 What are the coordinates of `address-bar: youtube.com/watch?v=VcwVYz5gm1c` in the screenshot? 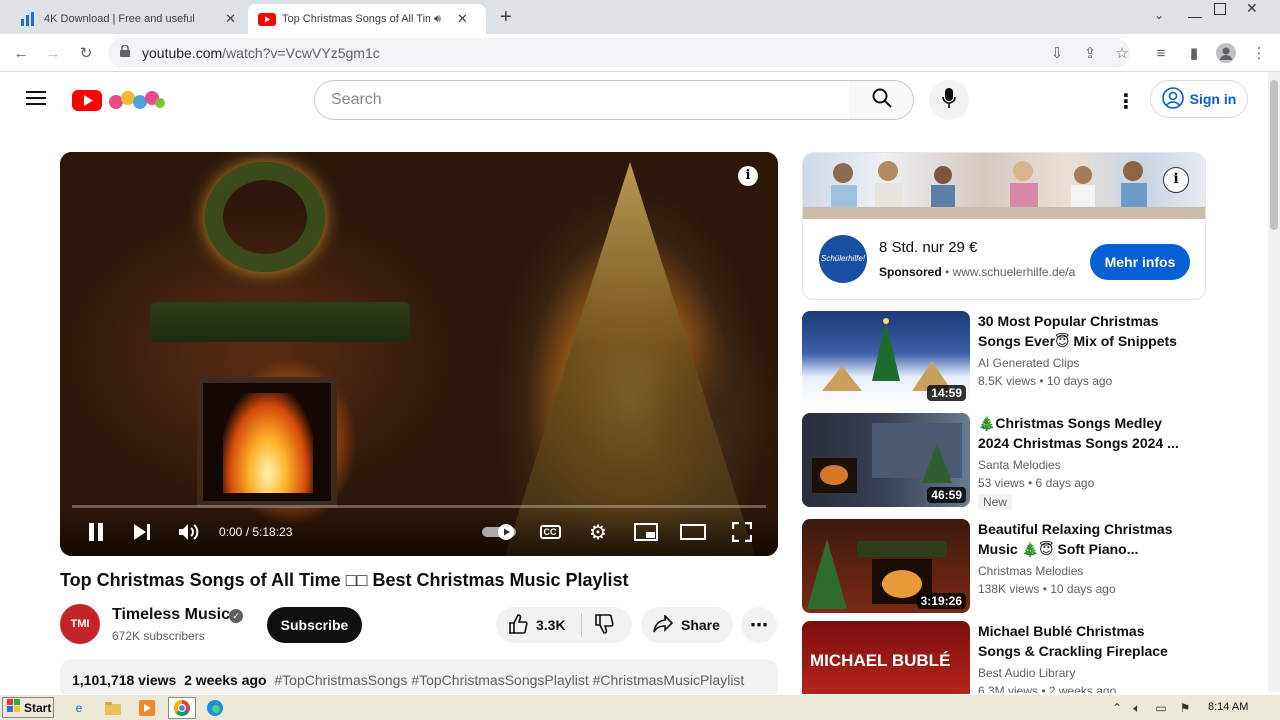 It's located at (619, 53).